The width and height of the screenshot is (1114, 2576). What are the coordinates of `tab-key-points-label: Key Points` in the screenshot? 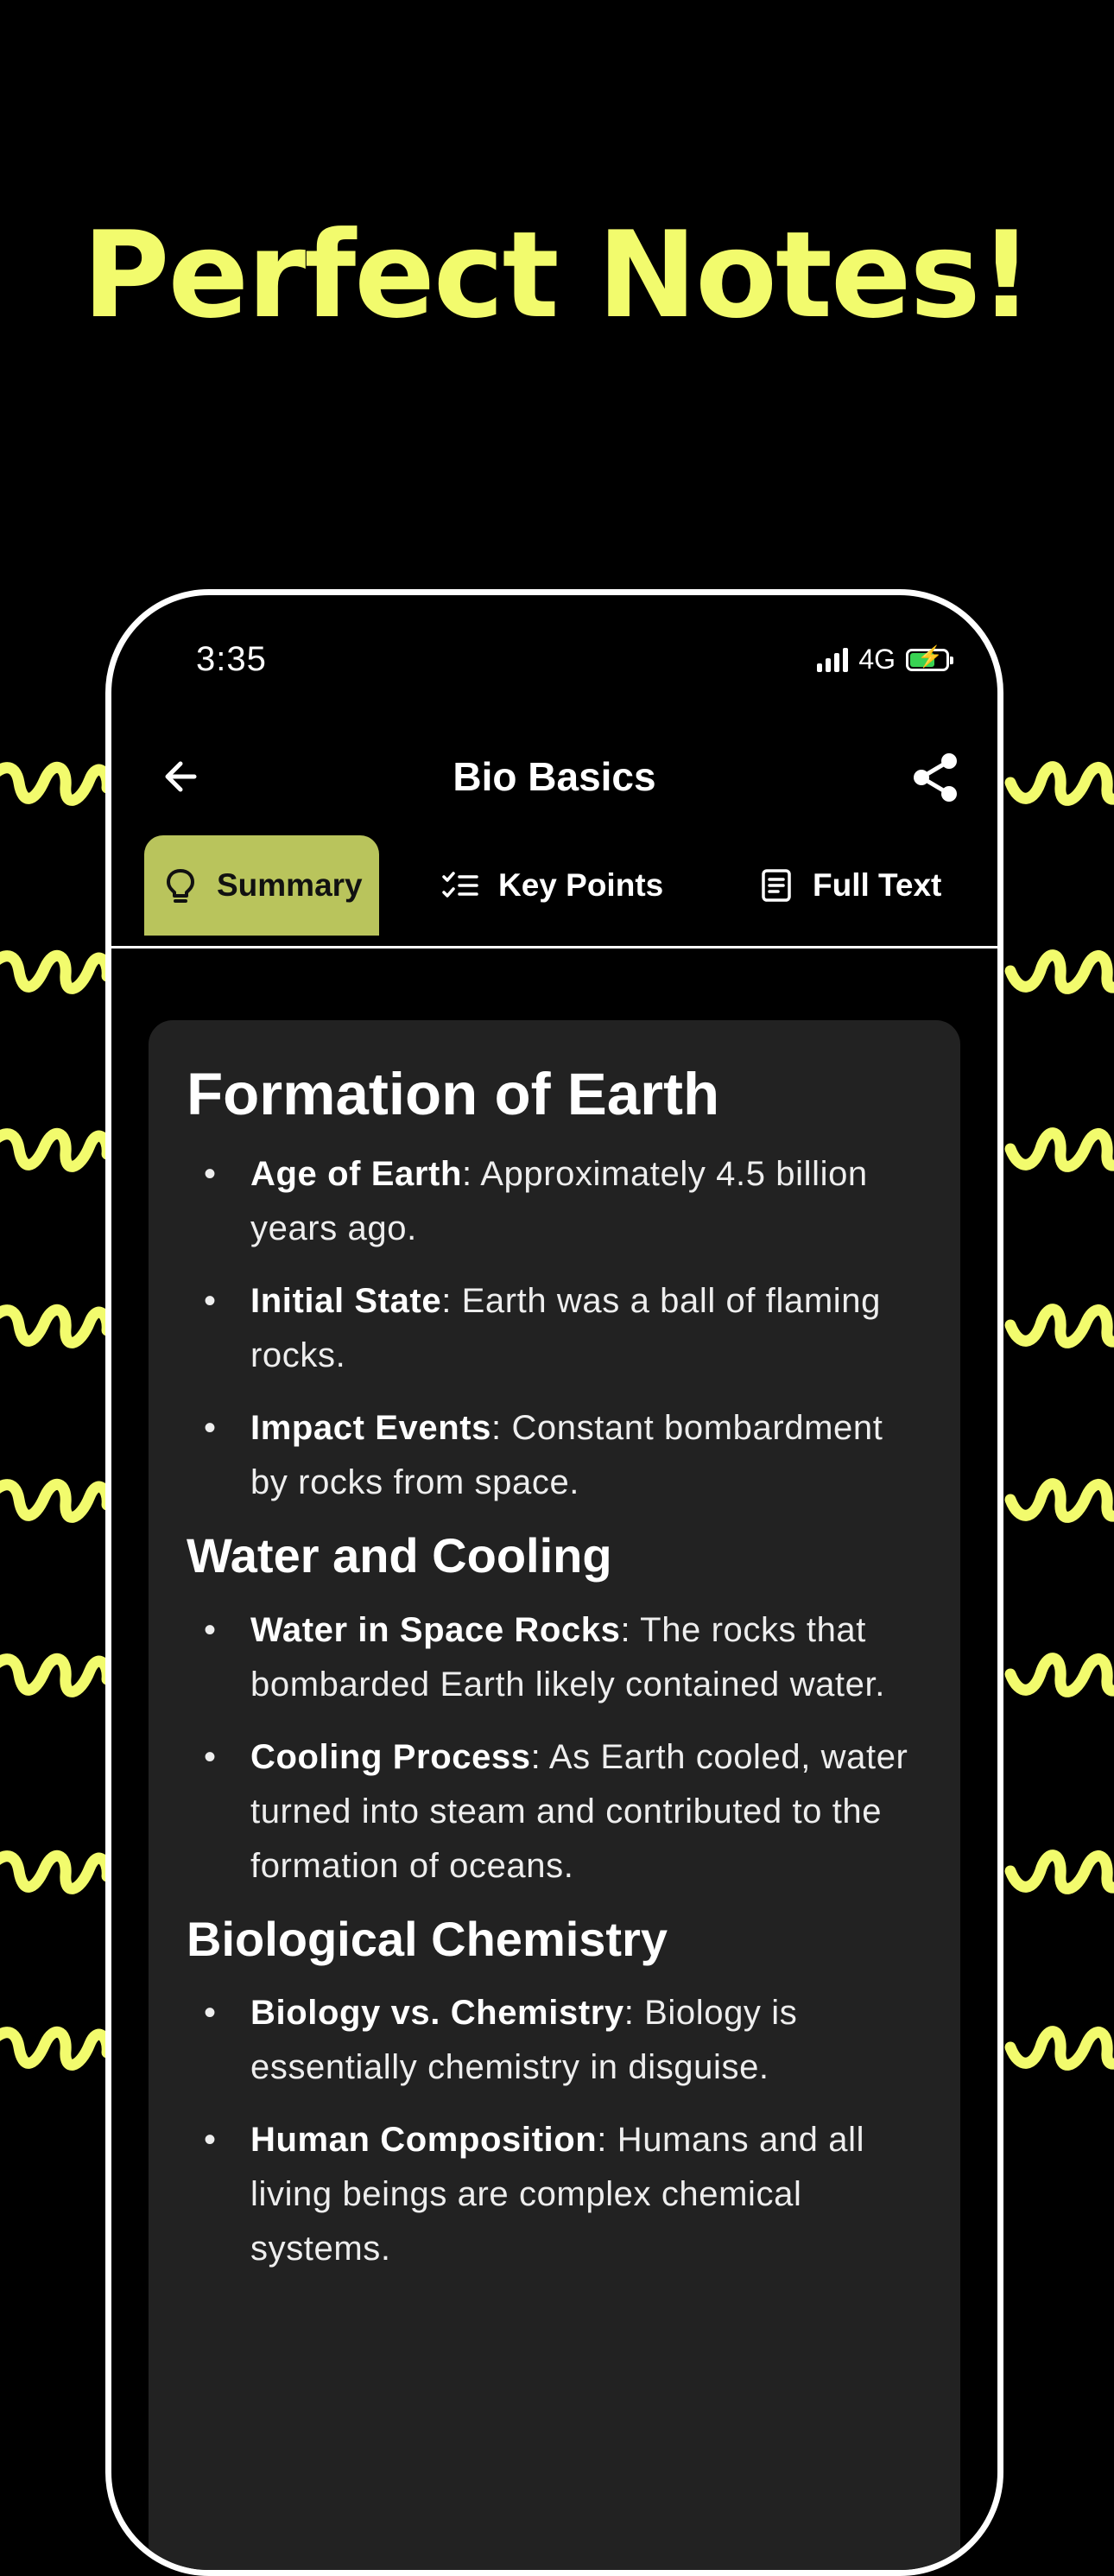 It's located at (581, 885).